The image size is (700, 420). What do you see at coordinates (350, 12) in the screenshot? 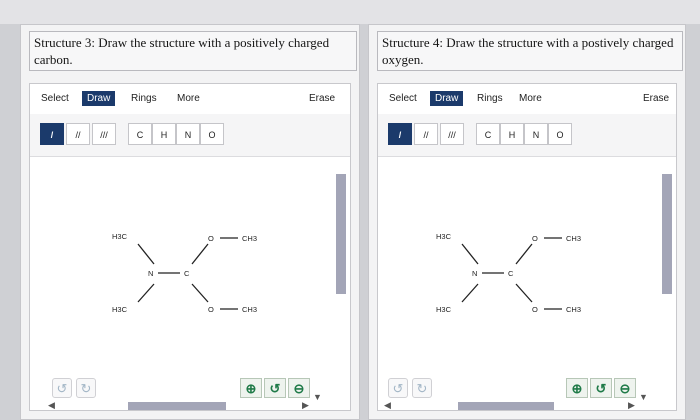
I see `browser-top-area` at bounding box center [350, 12].